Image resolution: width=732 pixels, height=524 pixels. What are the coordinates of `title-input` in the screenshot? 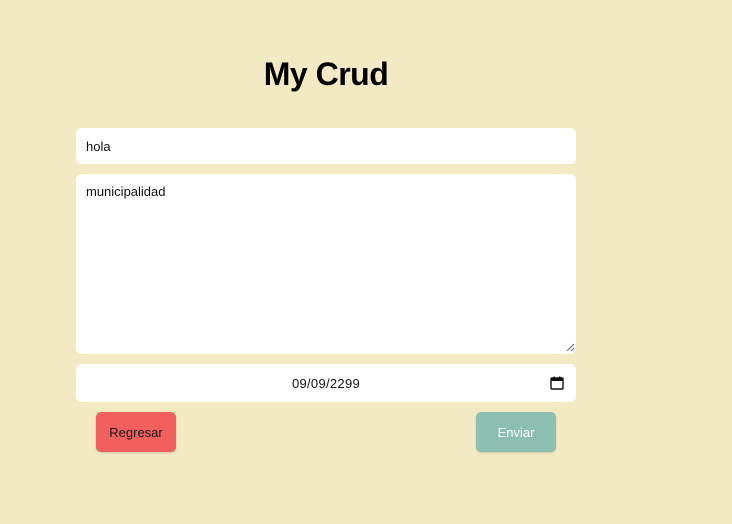 It's located at (326, 146).